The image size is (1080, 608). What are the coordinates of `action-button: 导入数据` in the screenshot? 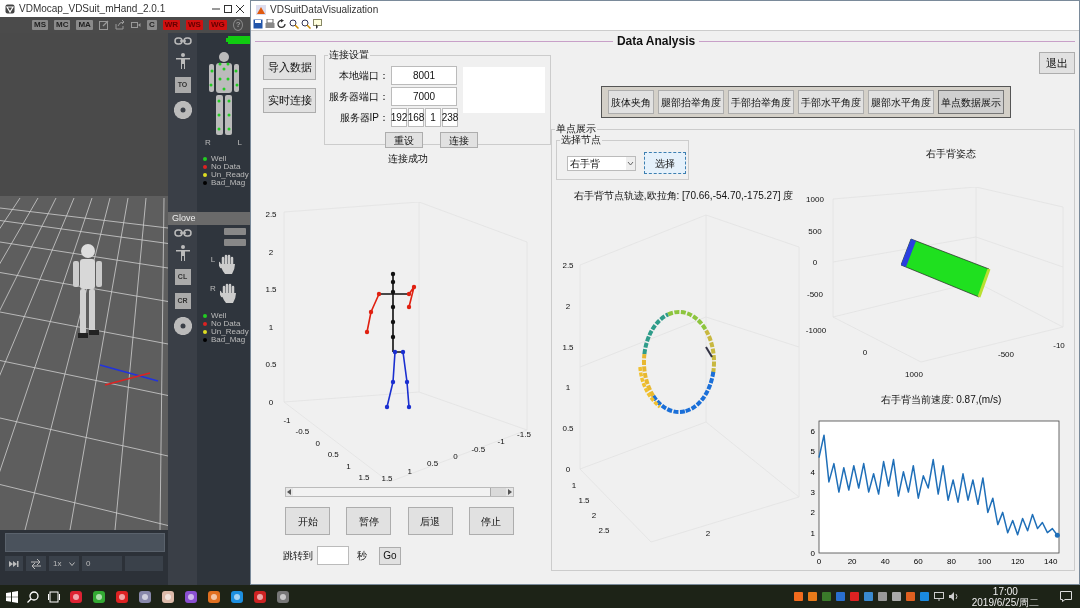 It's located at (289, 67).